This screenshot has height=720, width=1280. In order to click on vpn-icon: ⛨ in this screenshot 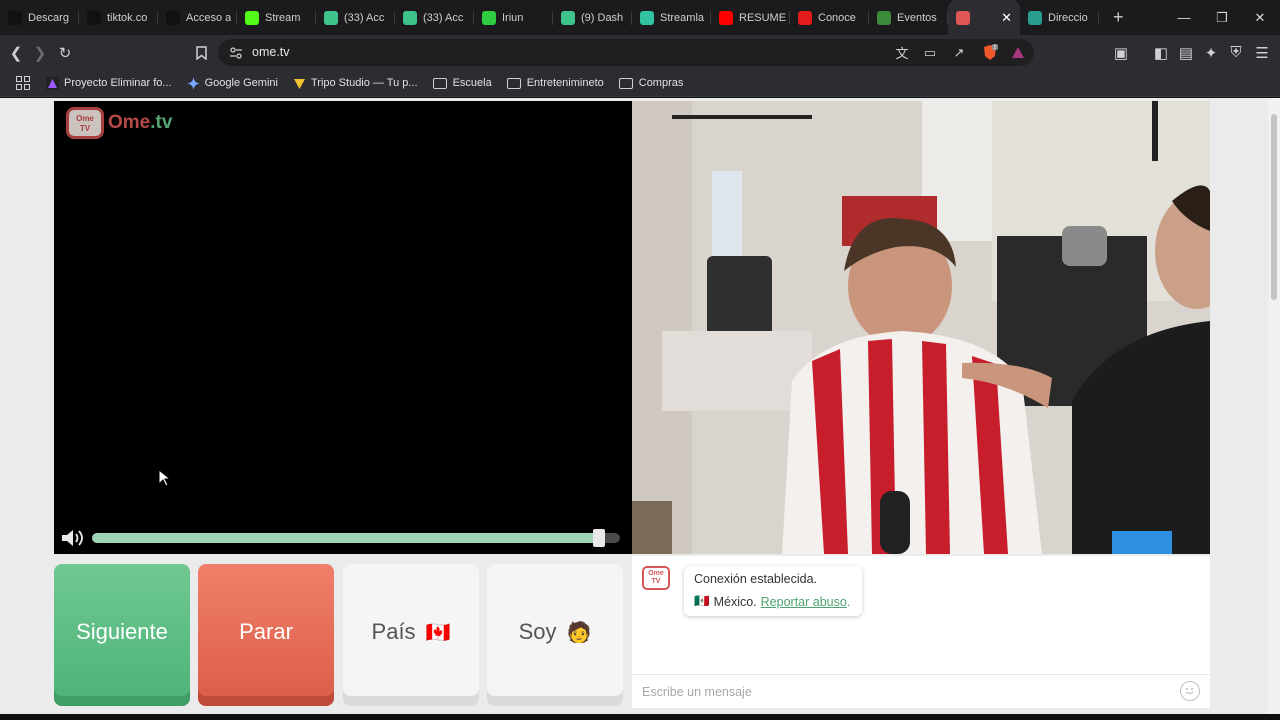, I will do `click(1236, 52)`.